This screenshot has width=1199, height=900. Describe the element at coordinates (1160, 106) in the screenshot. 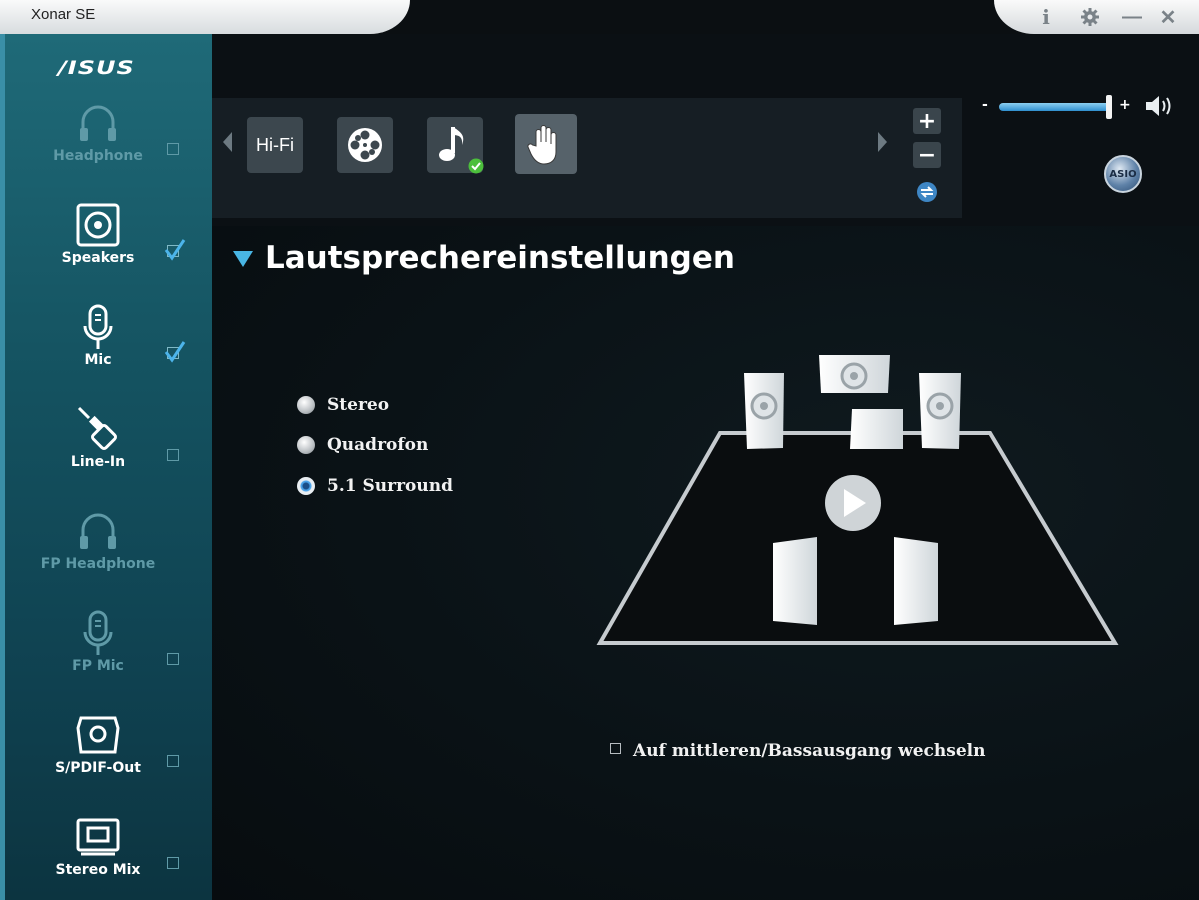

I see `volume-icon` at that location.